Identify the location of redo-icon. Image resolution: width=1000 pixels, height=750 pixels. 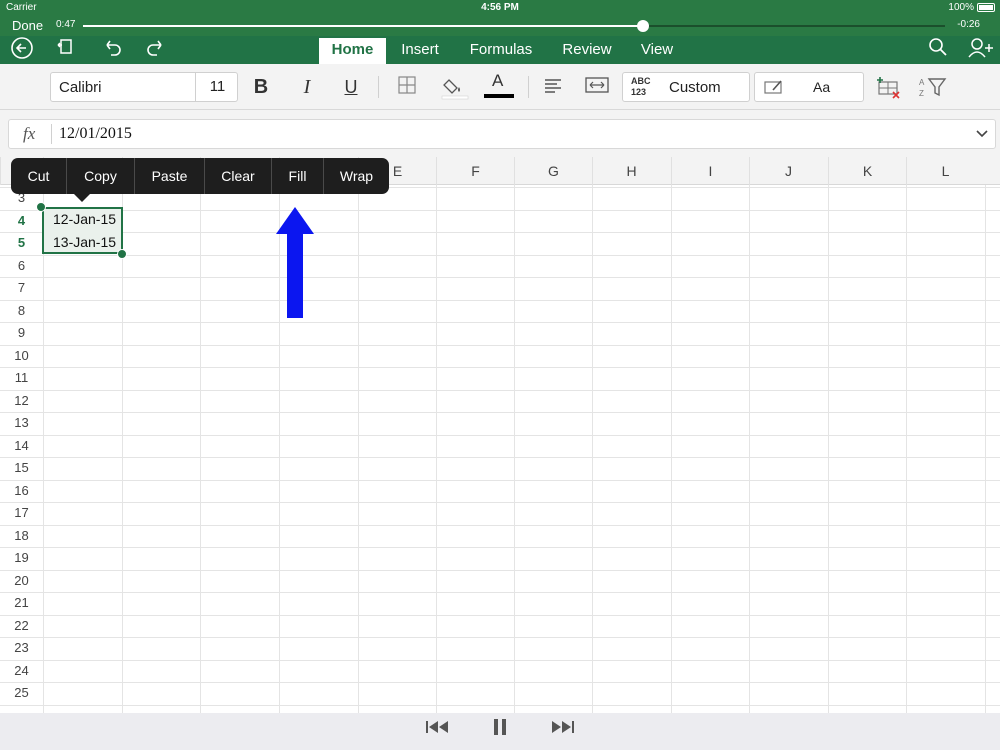
(156, 50).